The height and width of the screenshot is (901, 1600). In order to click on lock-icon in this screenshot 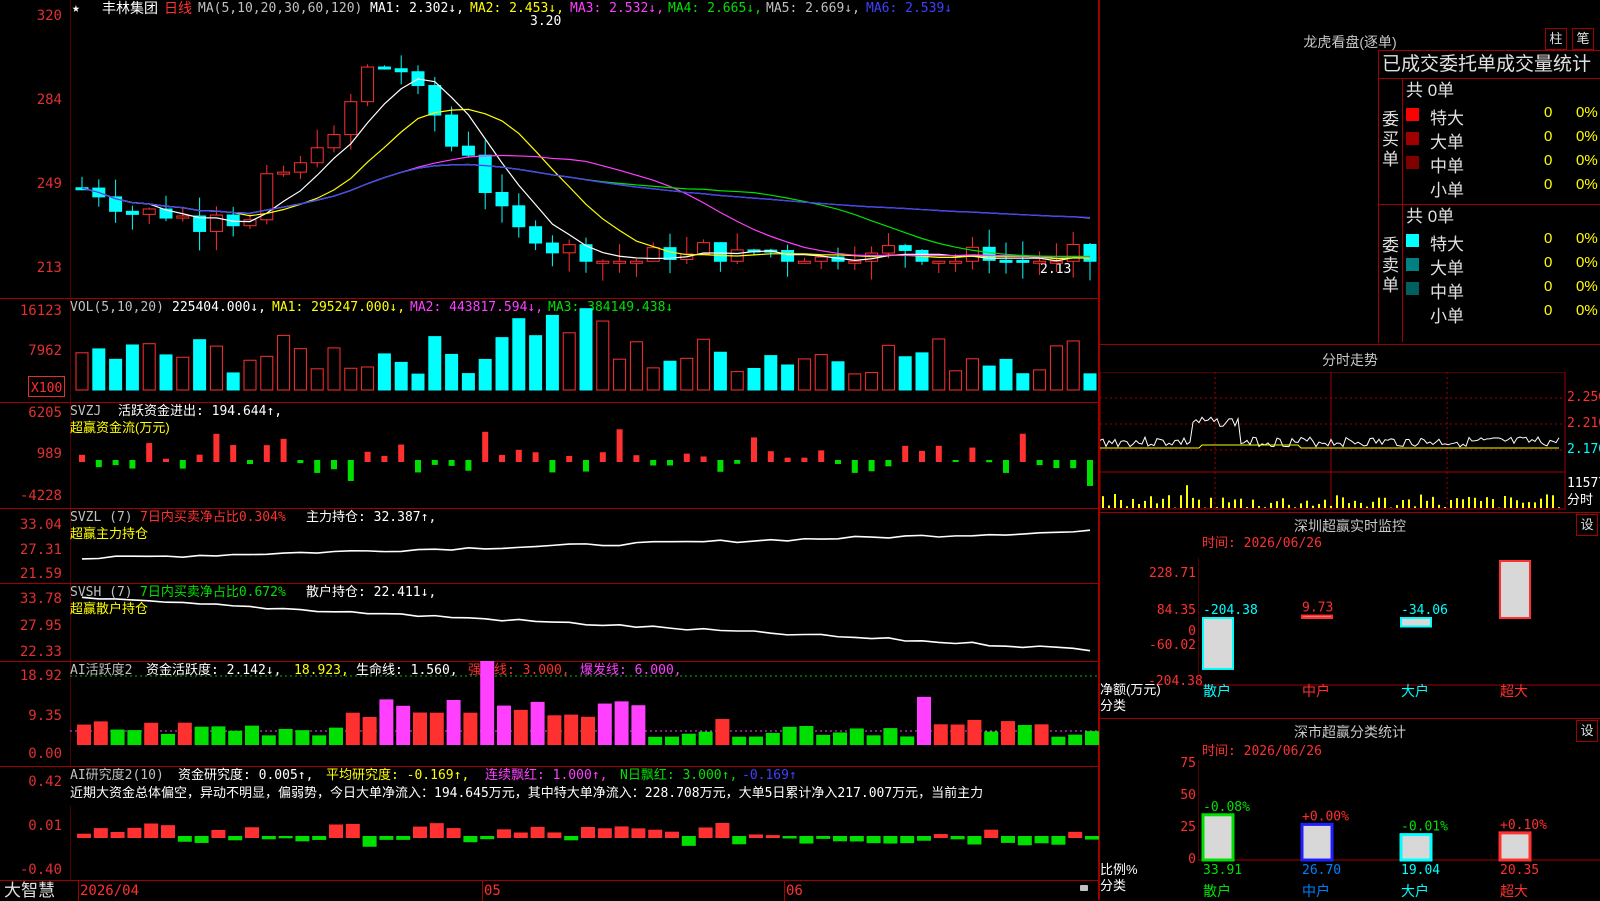, I will do `click(1084, 888)`.